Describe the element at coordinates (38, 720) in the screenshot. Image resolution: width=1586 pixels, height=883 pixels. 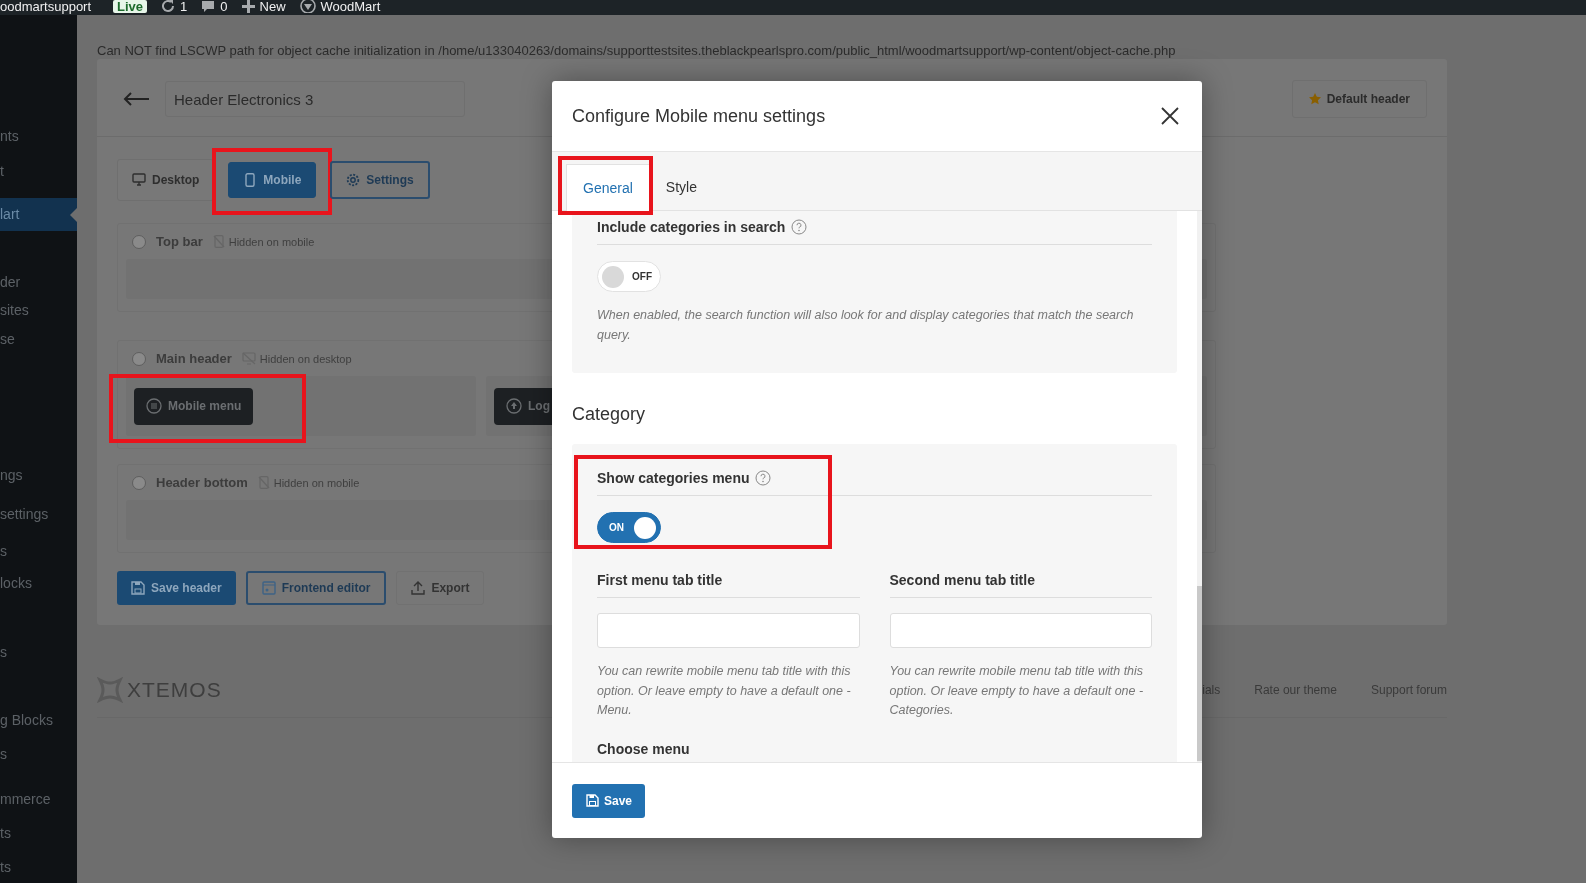
I see `sidebar-item: g Blocks` at that location.